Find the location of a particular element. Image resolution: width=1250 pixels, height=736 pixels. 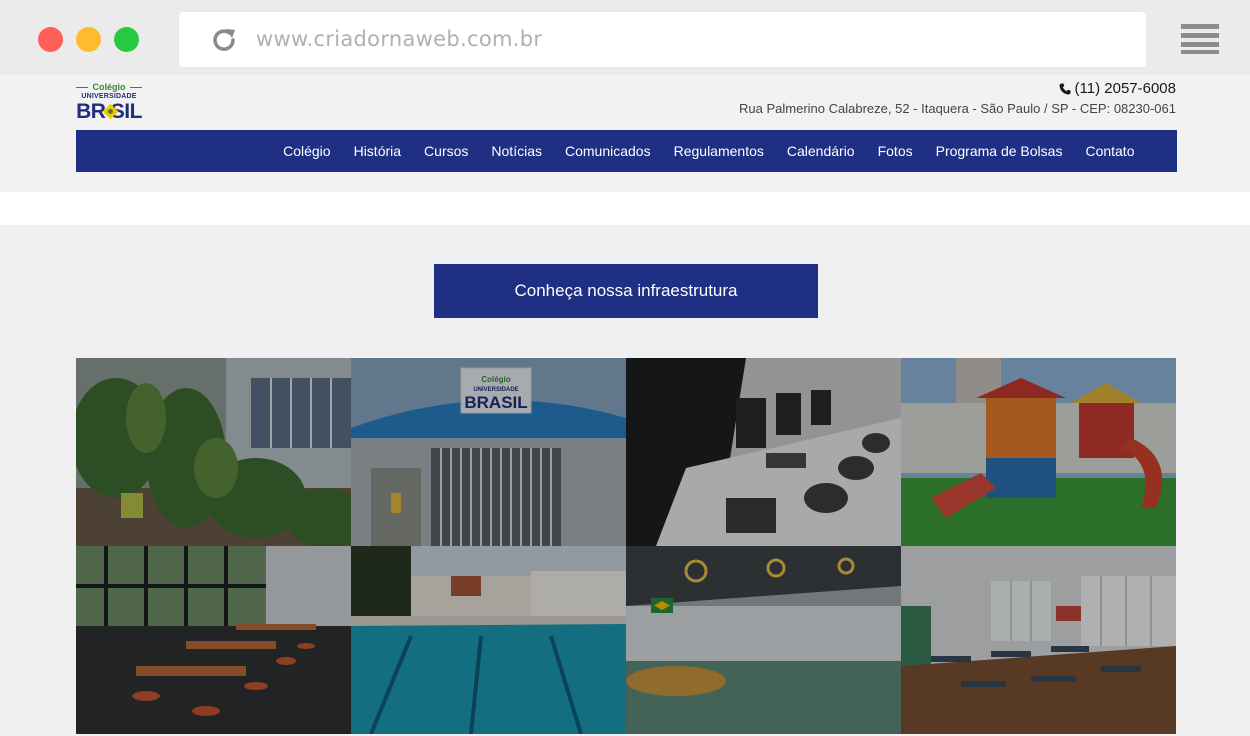

nav-item-calendario: Calendário is located at coordinates (820, 151).